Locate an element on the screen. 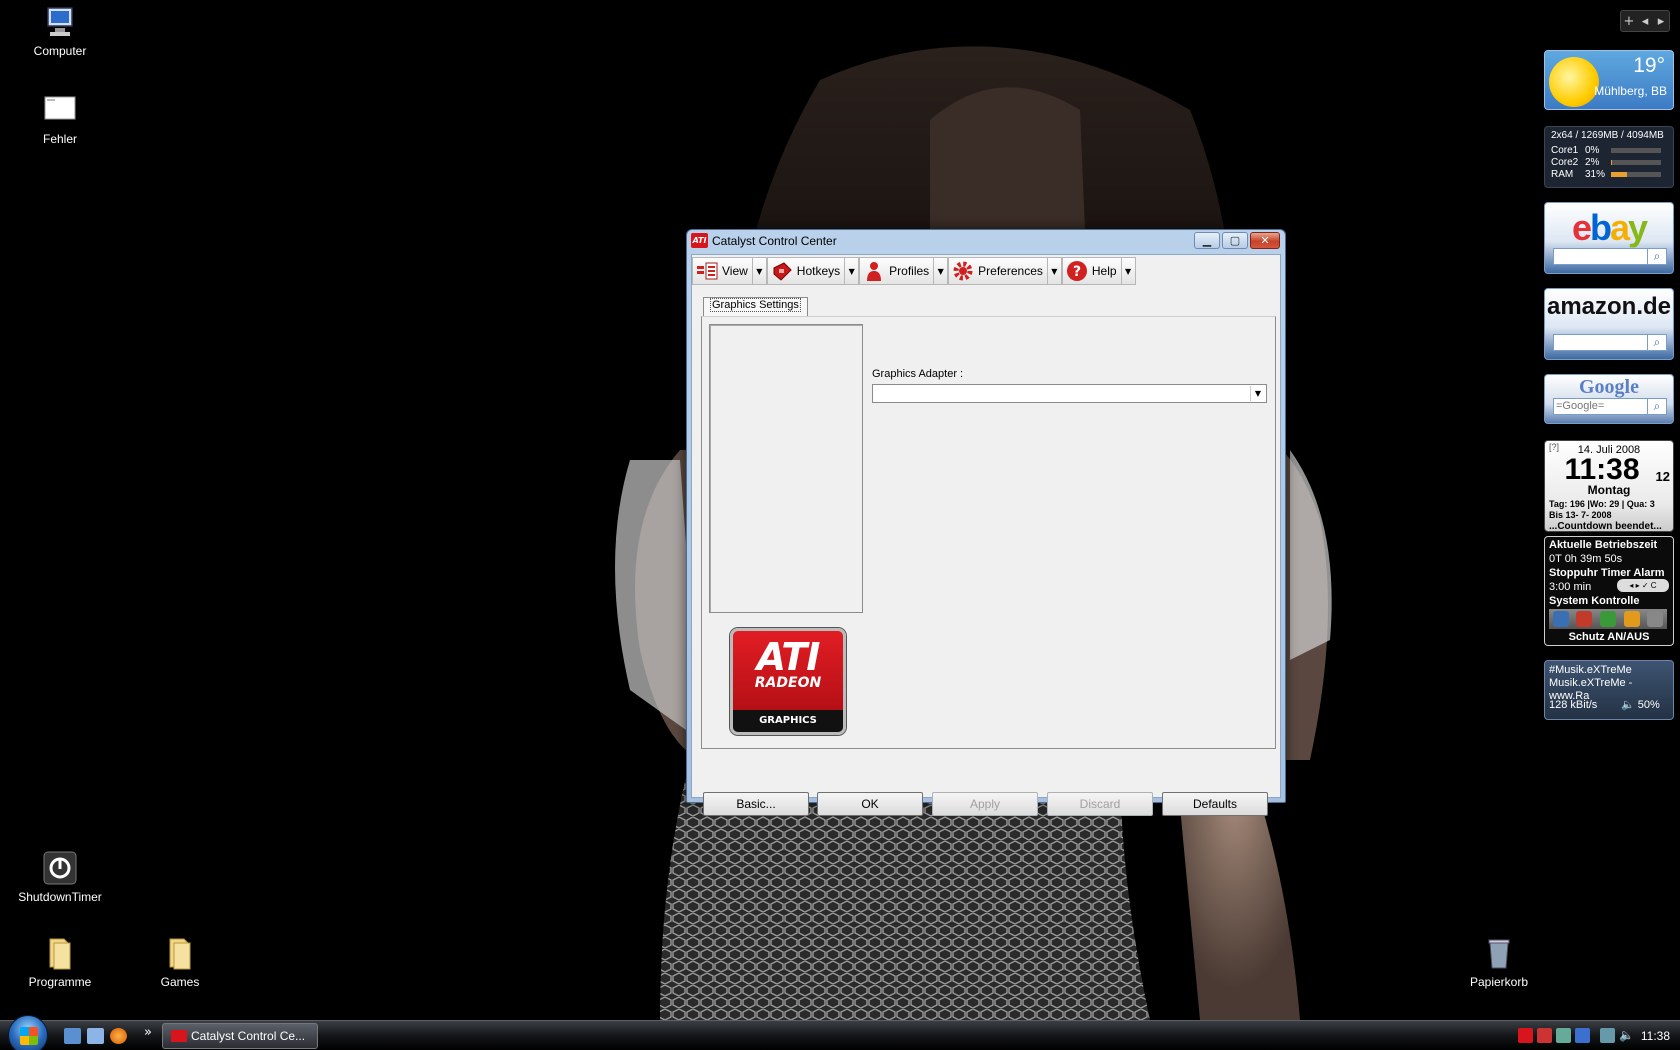  restart-icon is located at coordinates (1584, 619).